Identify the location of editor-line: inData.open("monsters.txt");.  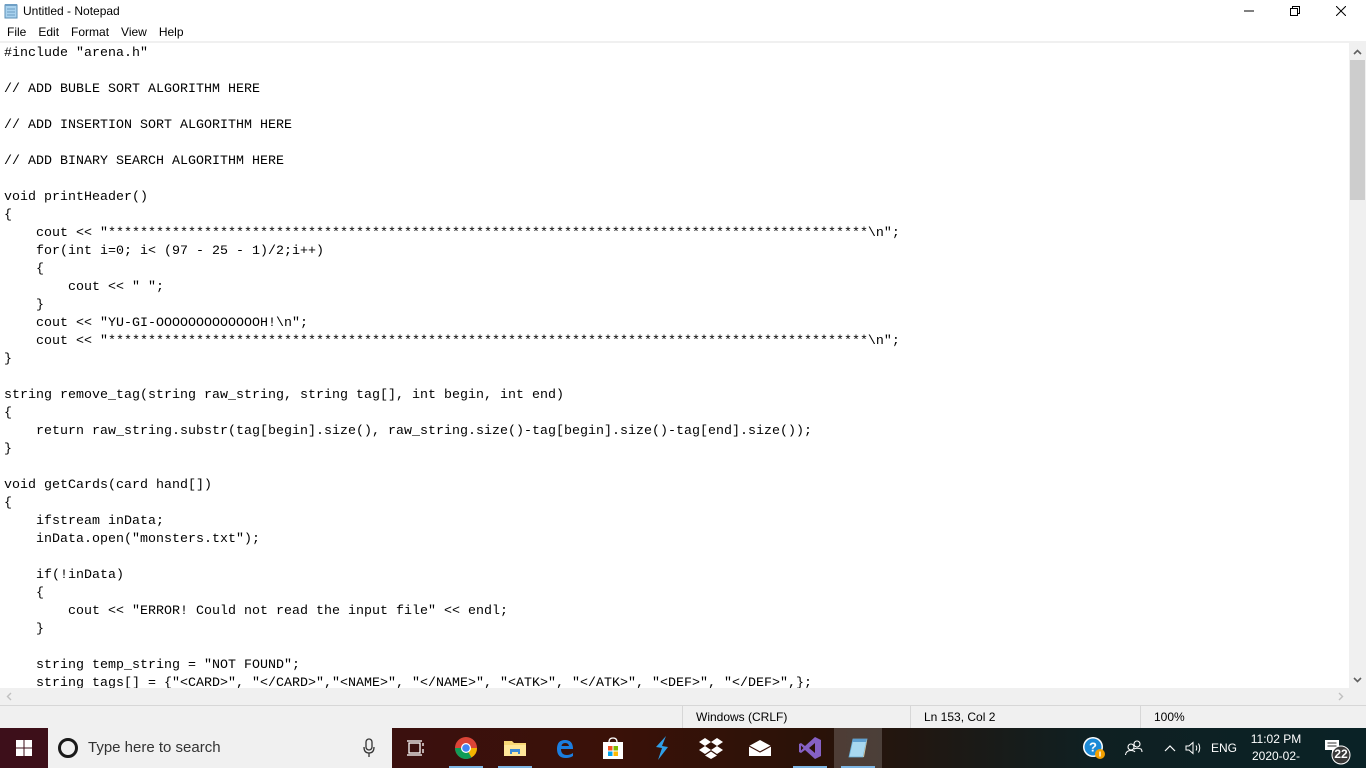
(452, 539).